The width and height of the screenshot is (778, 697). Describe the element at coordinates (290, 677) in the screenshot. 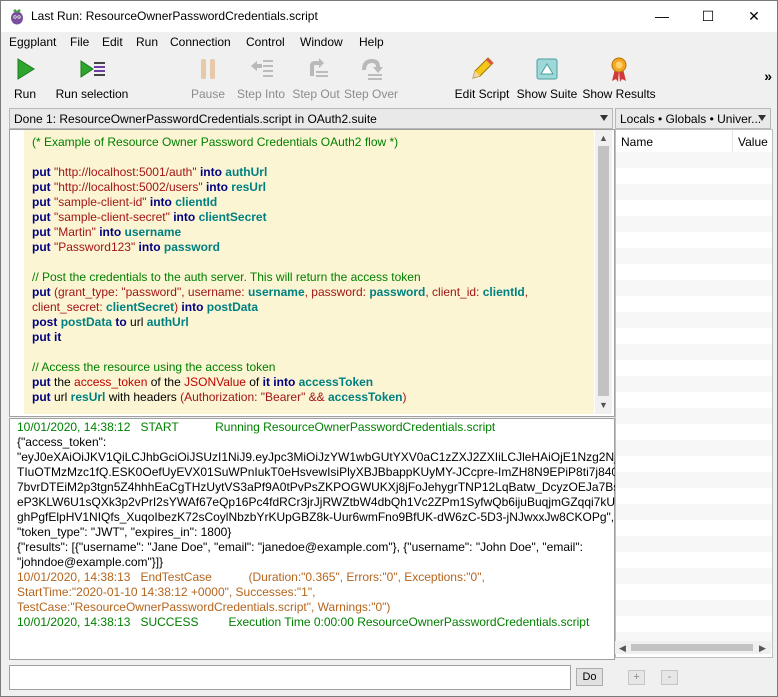

I see `command-input` at that location.